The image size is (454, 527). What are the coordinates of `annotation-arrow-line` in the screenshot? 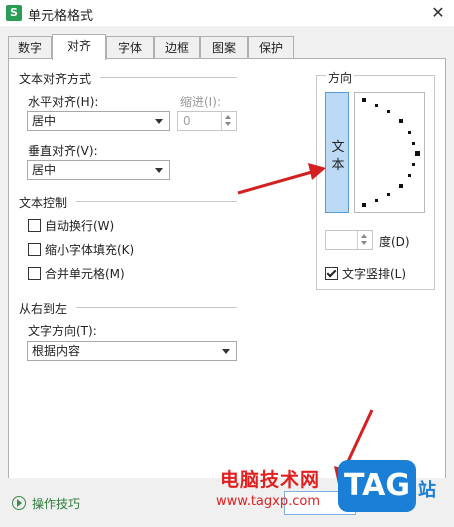 It's located at (275, 182).